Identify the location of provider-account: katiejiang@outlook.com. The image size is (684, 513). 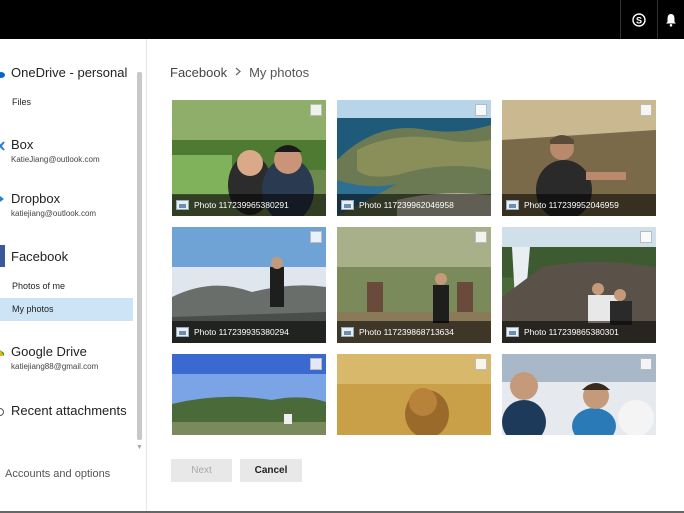
(54, 213).